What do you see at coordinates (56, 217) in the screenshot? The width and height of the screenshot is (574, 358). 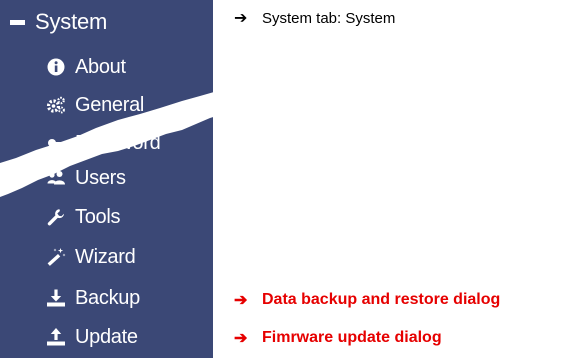 I see `wrench-icon` at bounding box center [56, 217].